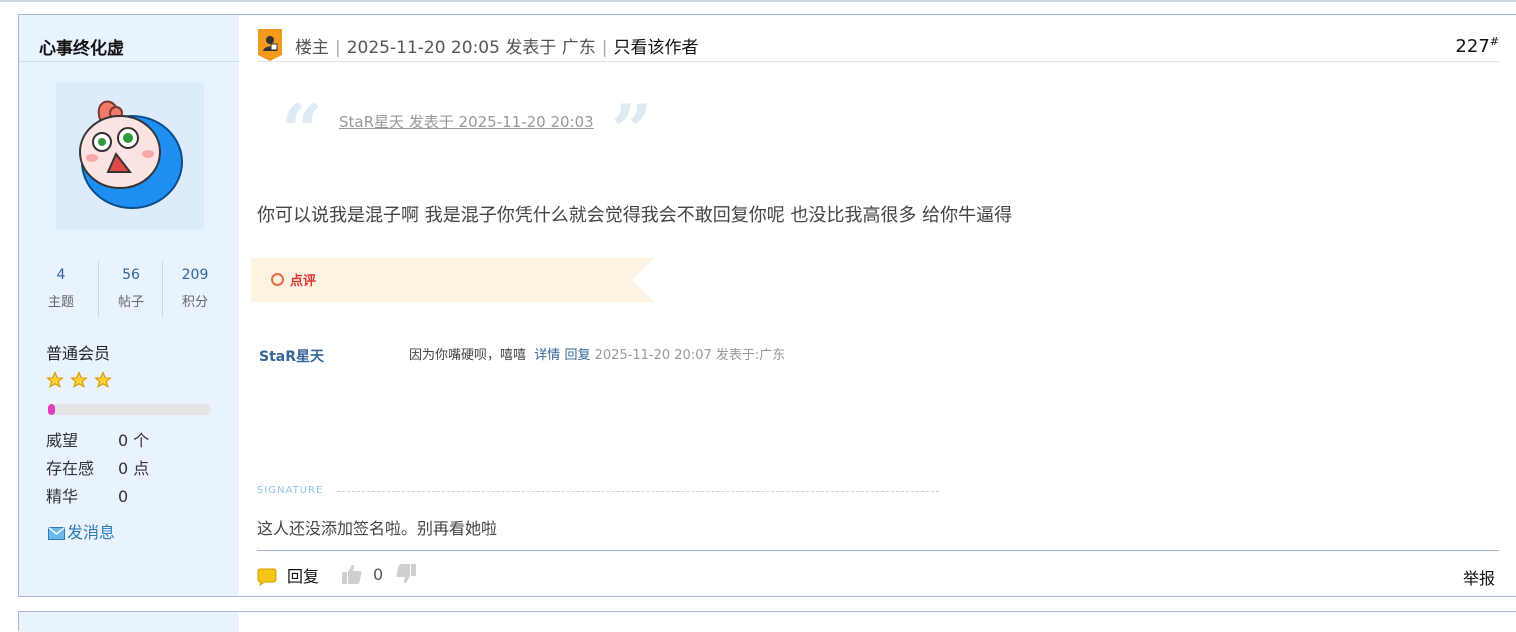 Image resolution: width=1516 pixels, height=632 pixels. I want to click on info-essence-key: 精华, so click(62, 496).